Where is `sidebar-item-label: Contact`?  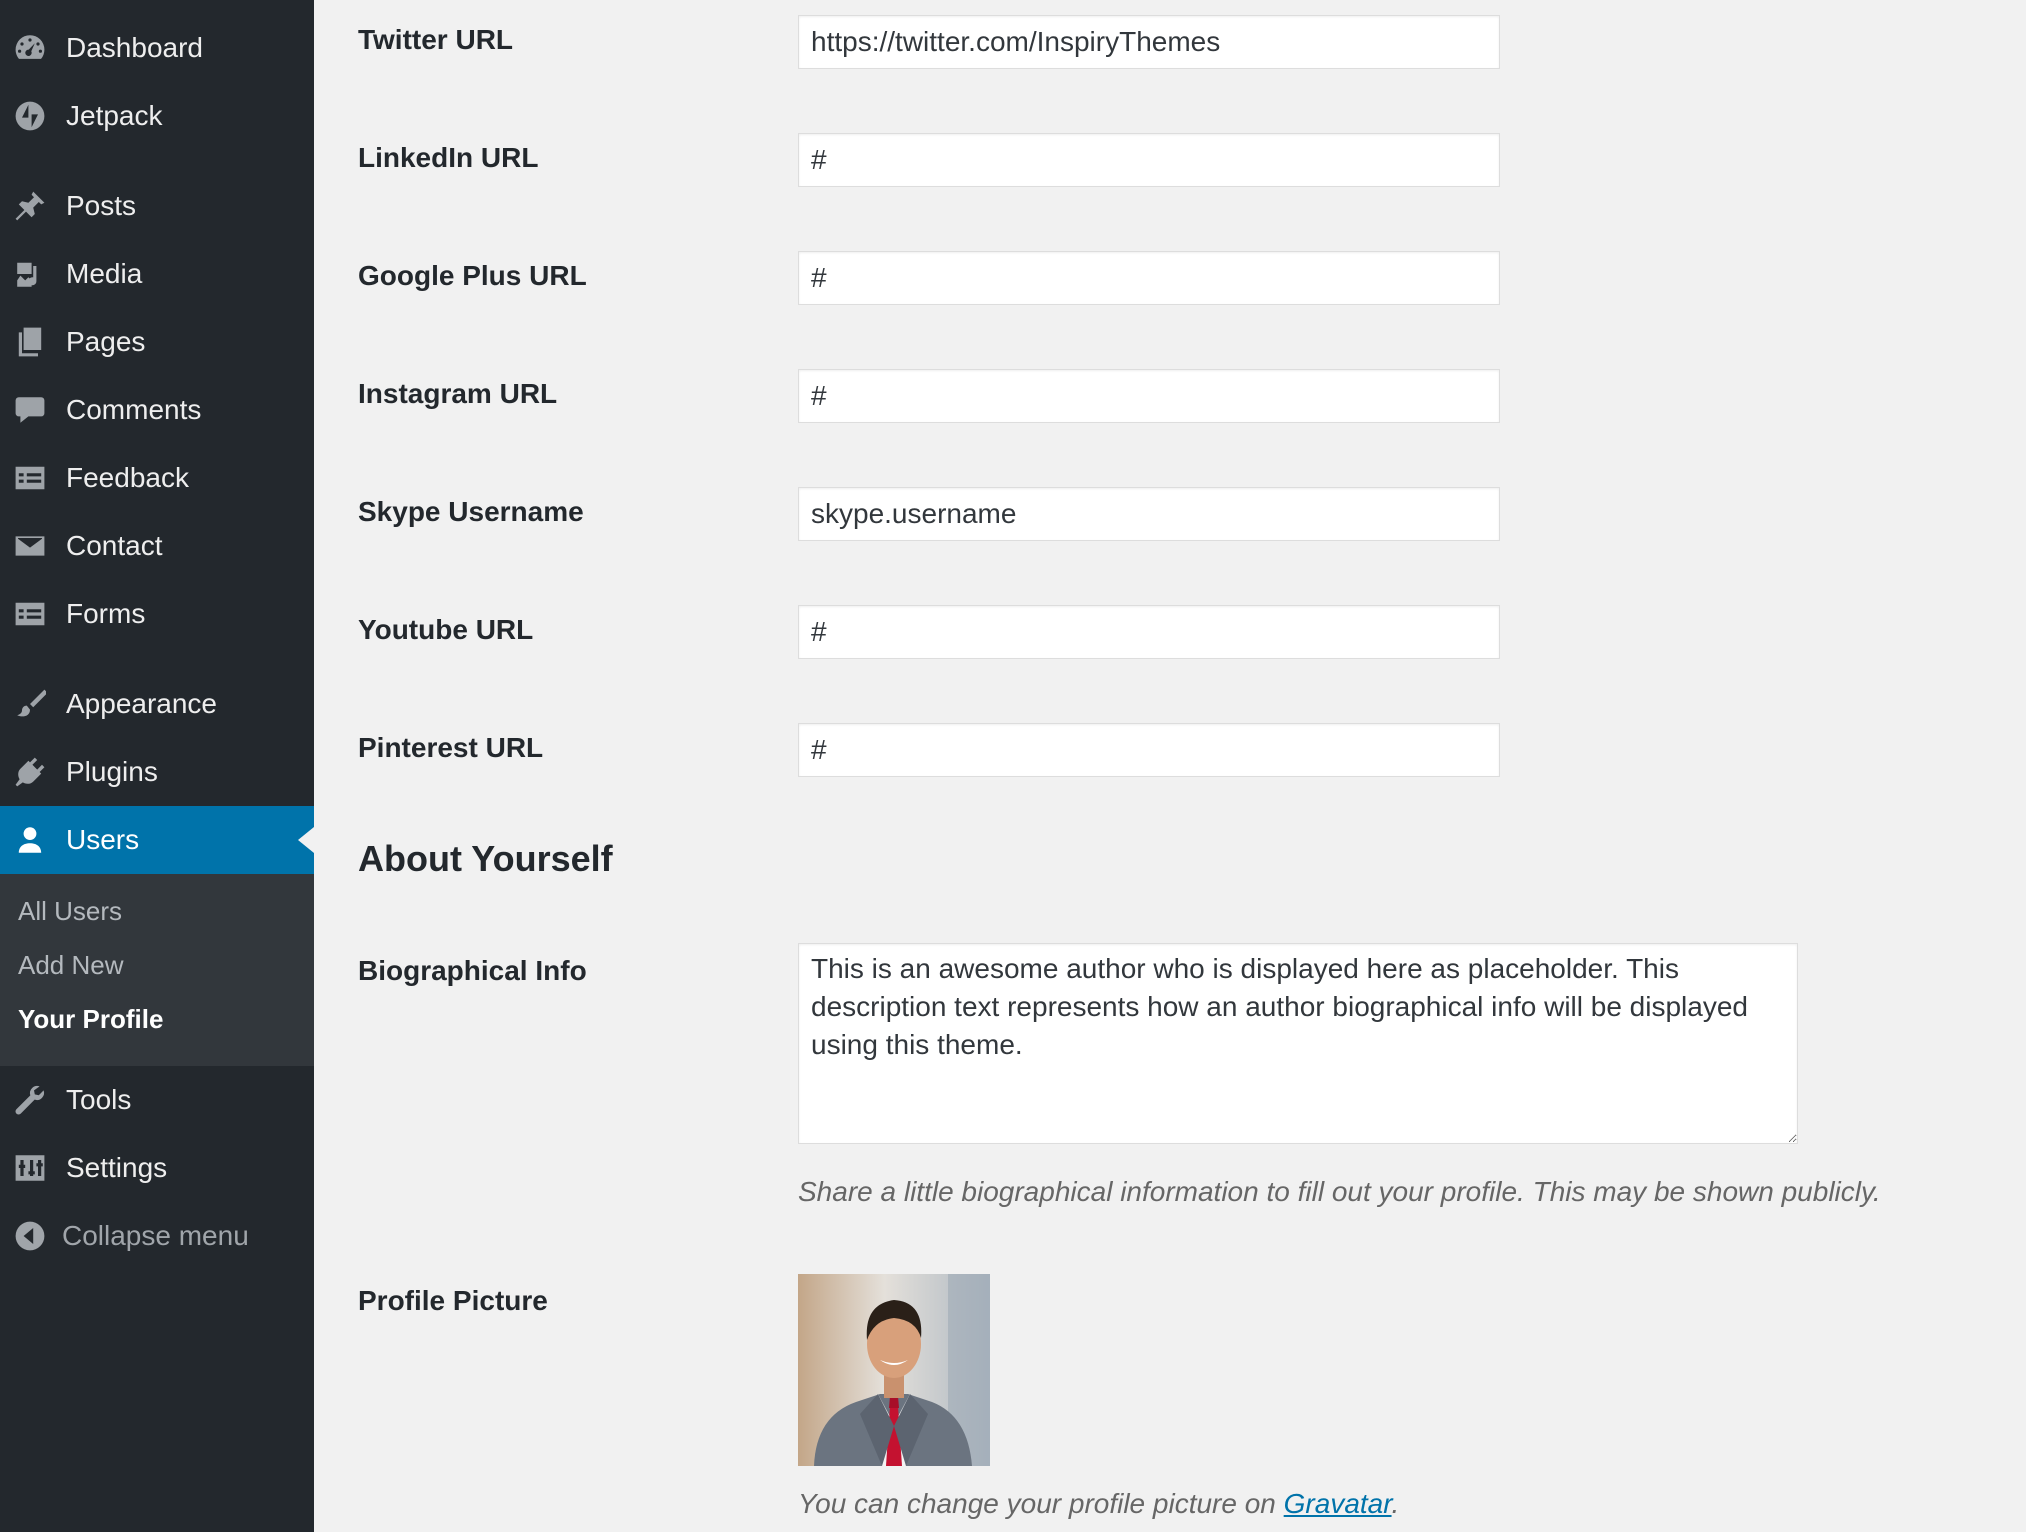 sidebar-item-label: Contact is located at coordinates (114, 545).